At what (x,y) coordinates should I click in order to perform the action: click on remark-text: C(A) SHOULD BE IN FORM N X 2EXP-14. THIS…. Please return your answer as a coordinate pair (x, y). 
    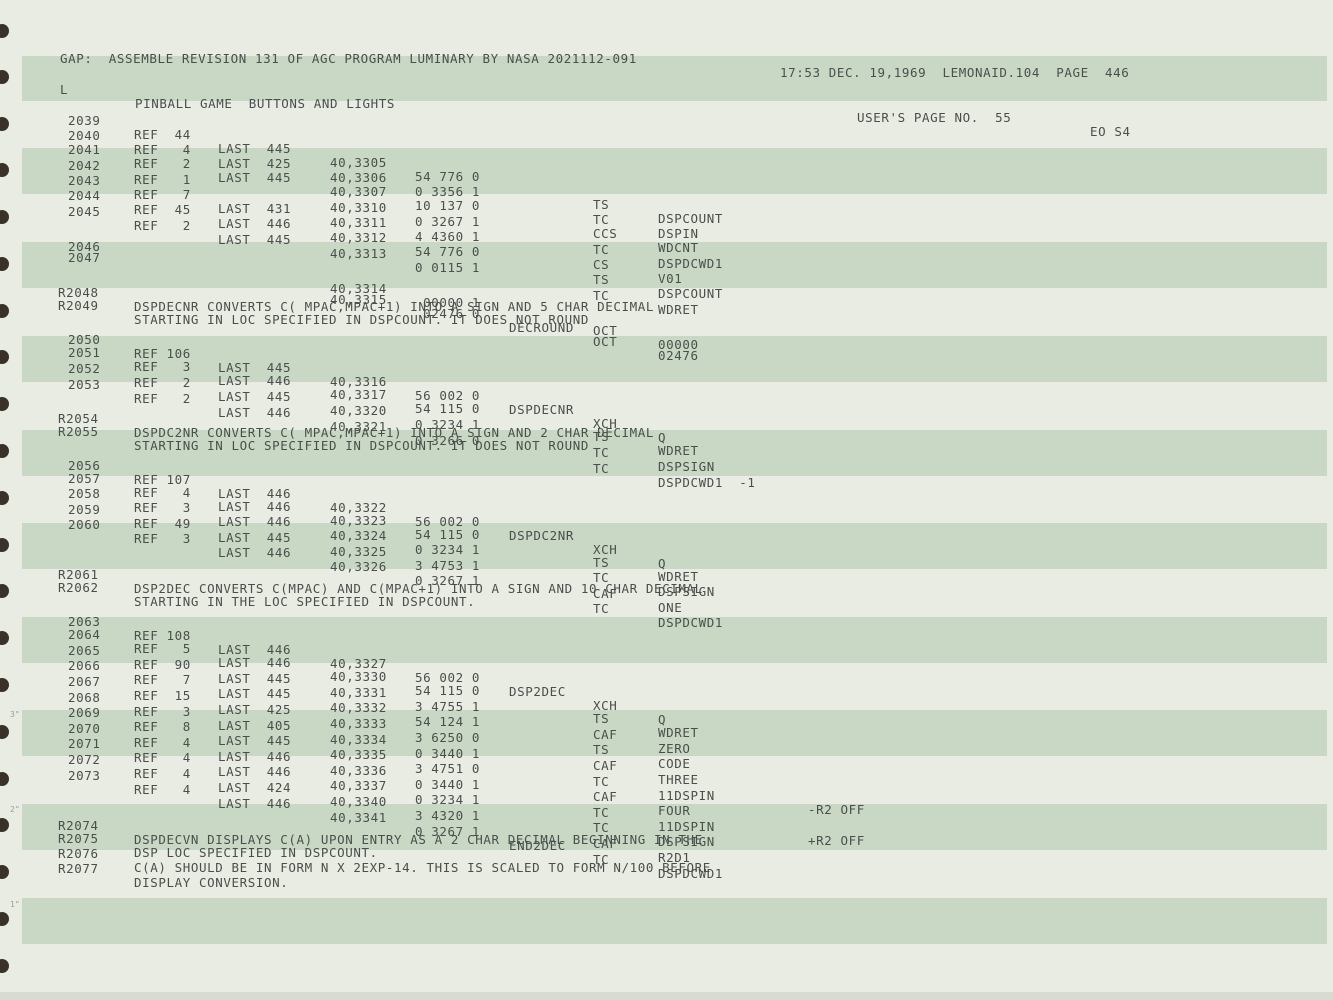
    Looking at the image, I should click on (422, 867).